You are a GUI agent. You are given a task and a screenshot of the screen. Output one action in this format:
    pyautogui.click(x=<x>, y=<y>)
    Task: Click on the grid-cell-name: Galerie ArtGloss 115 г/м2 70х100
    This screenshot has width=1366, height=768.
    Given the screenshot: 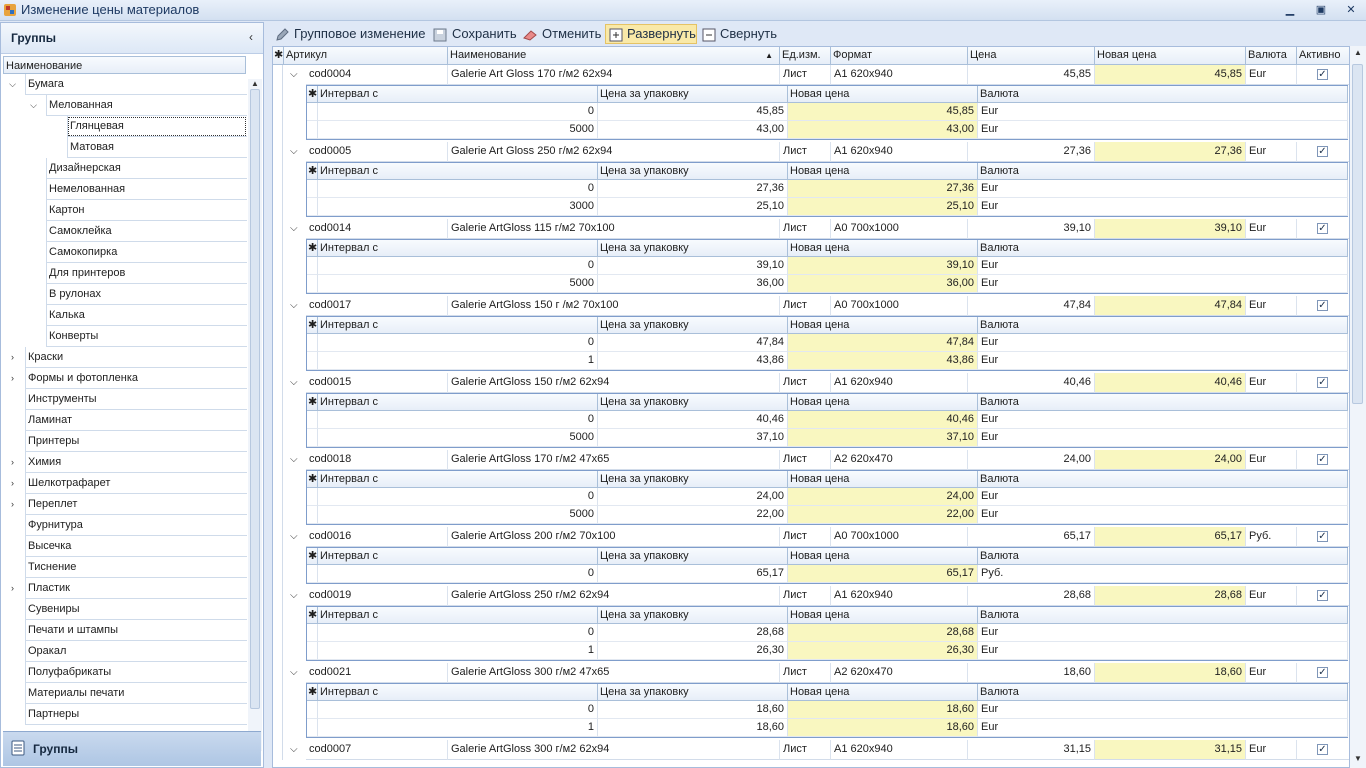 What is the action you would take?
    pyautogui.click(x=614, y=229)
    